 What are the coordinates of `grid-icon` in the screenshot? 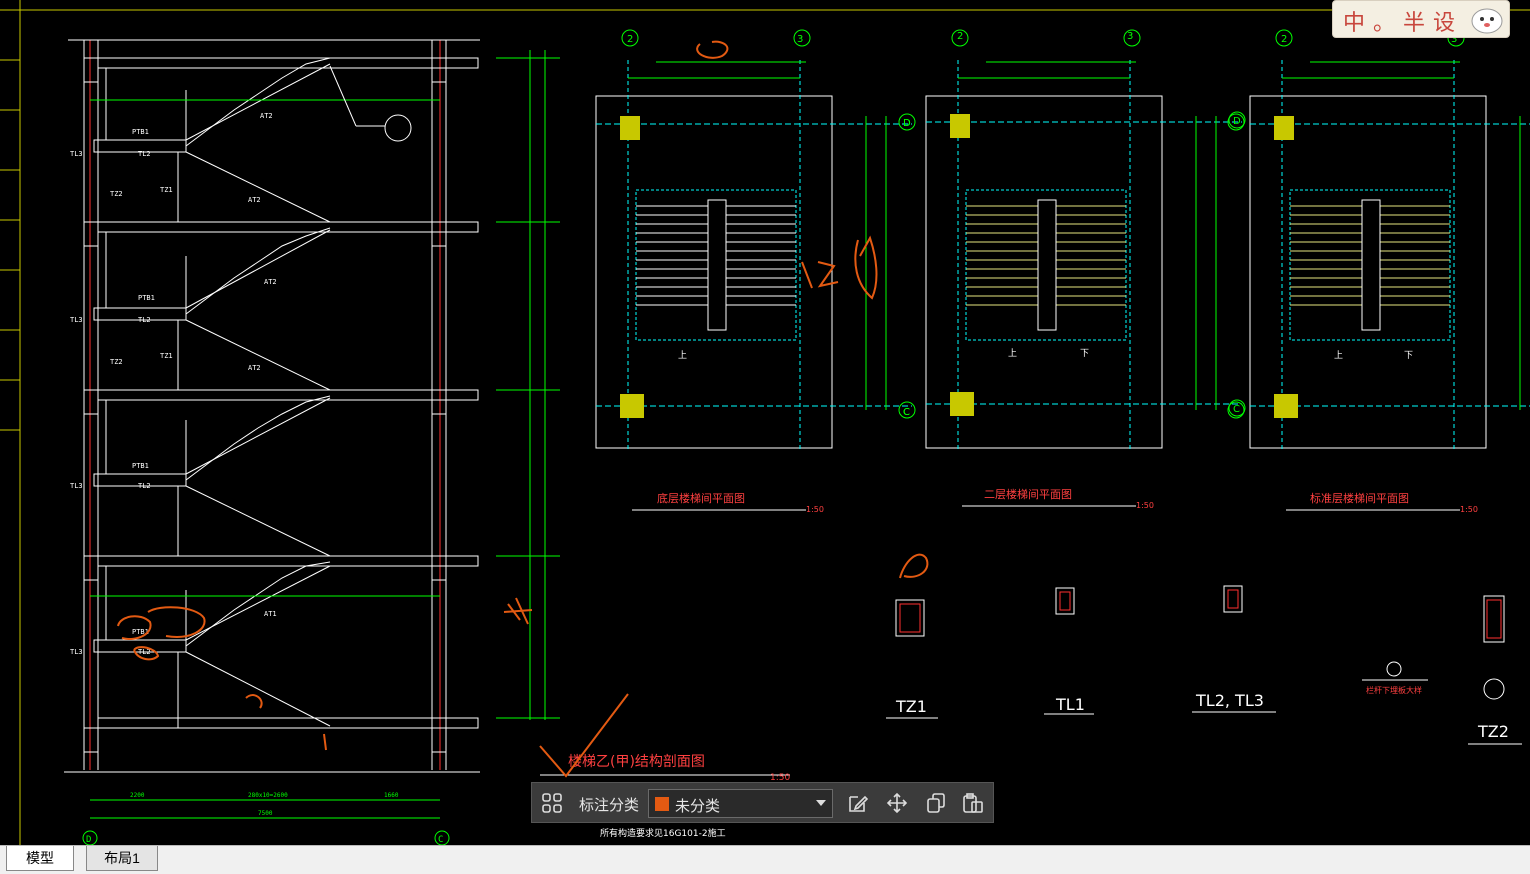 It's located at (552, 803).